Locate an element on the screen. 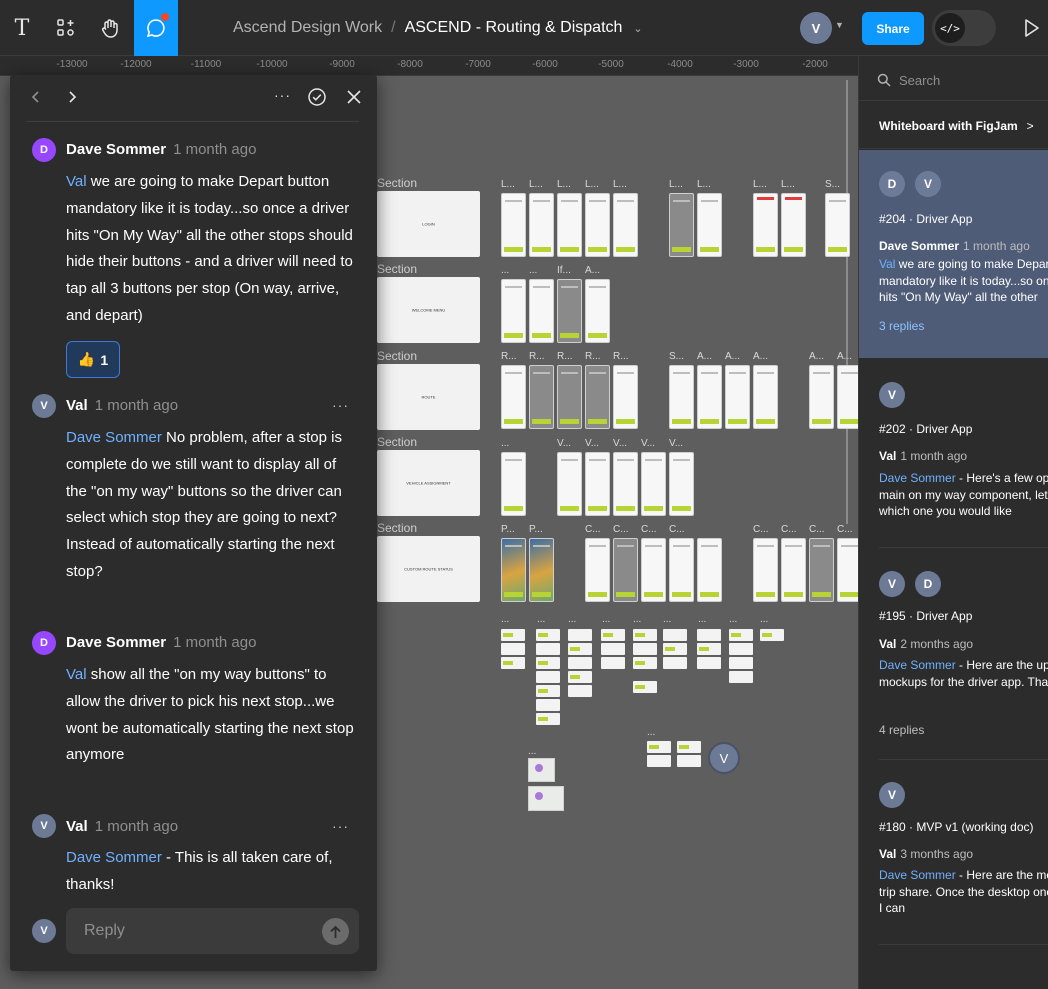  resolve-check-icon is located at coordinates (317, 97).